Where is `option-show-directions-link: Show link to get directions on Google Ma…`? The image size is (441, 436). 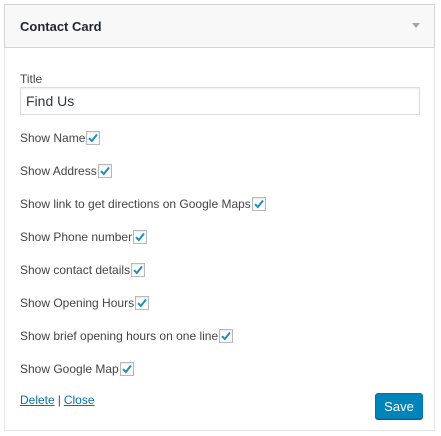 option-show-directions-link: Show link to get directions on Google Ma… is located at coordinates (143, 204).